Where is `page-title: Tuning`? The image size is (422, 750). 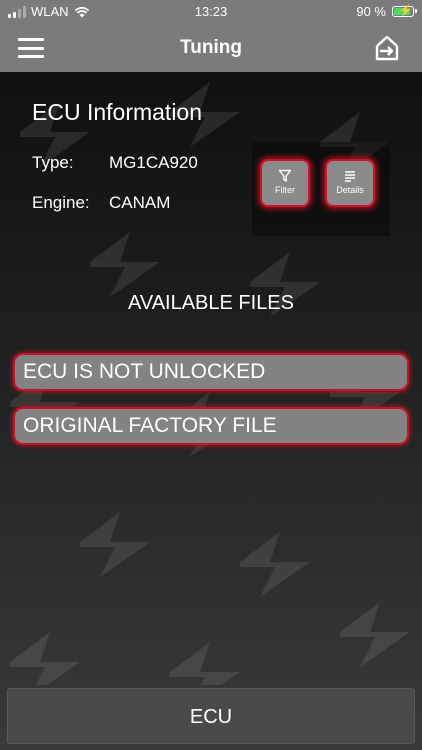
page-title: Tuning is located at coordinates (211, 47).